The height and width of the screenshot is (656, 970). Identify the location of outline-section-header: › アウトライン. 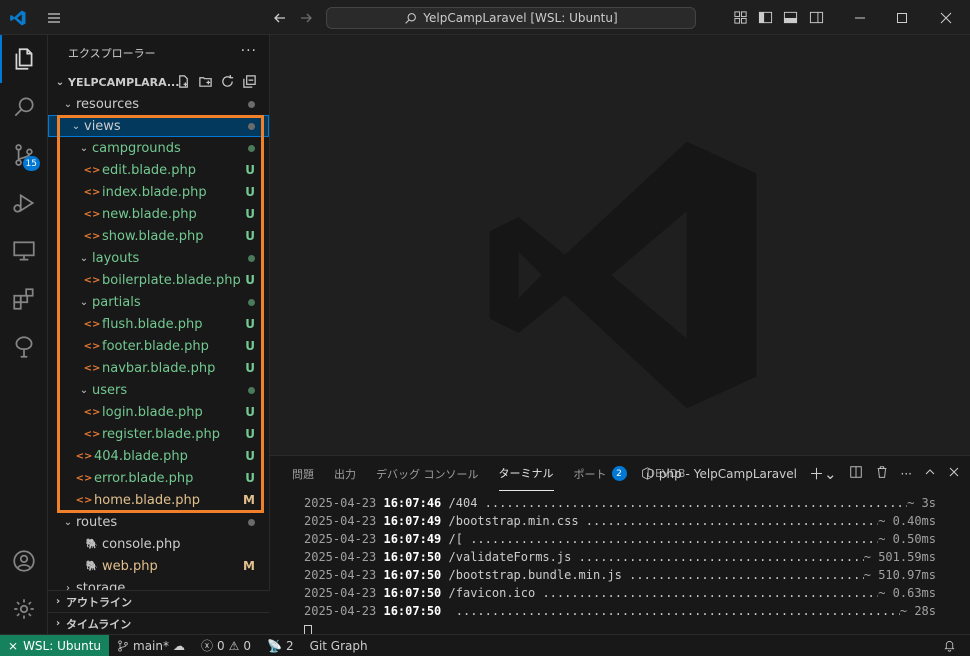
(159, 601).